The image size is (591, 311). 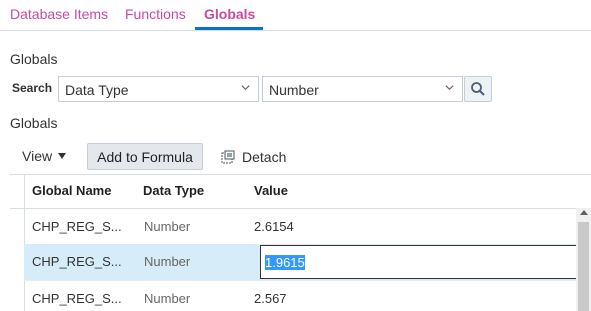 I want to click on table-row: CHP_REG_S... Number 2.6154, so click(x=300, y=227).